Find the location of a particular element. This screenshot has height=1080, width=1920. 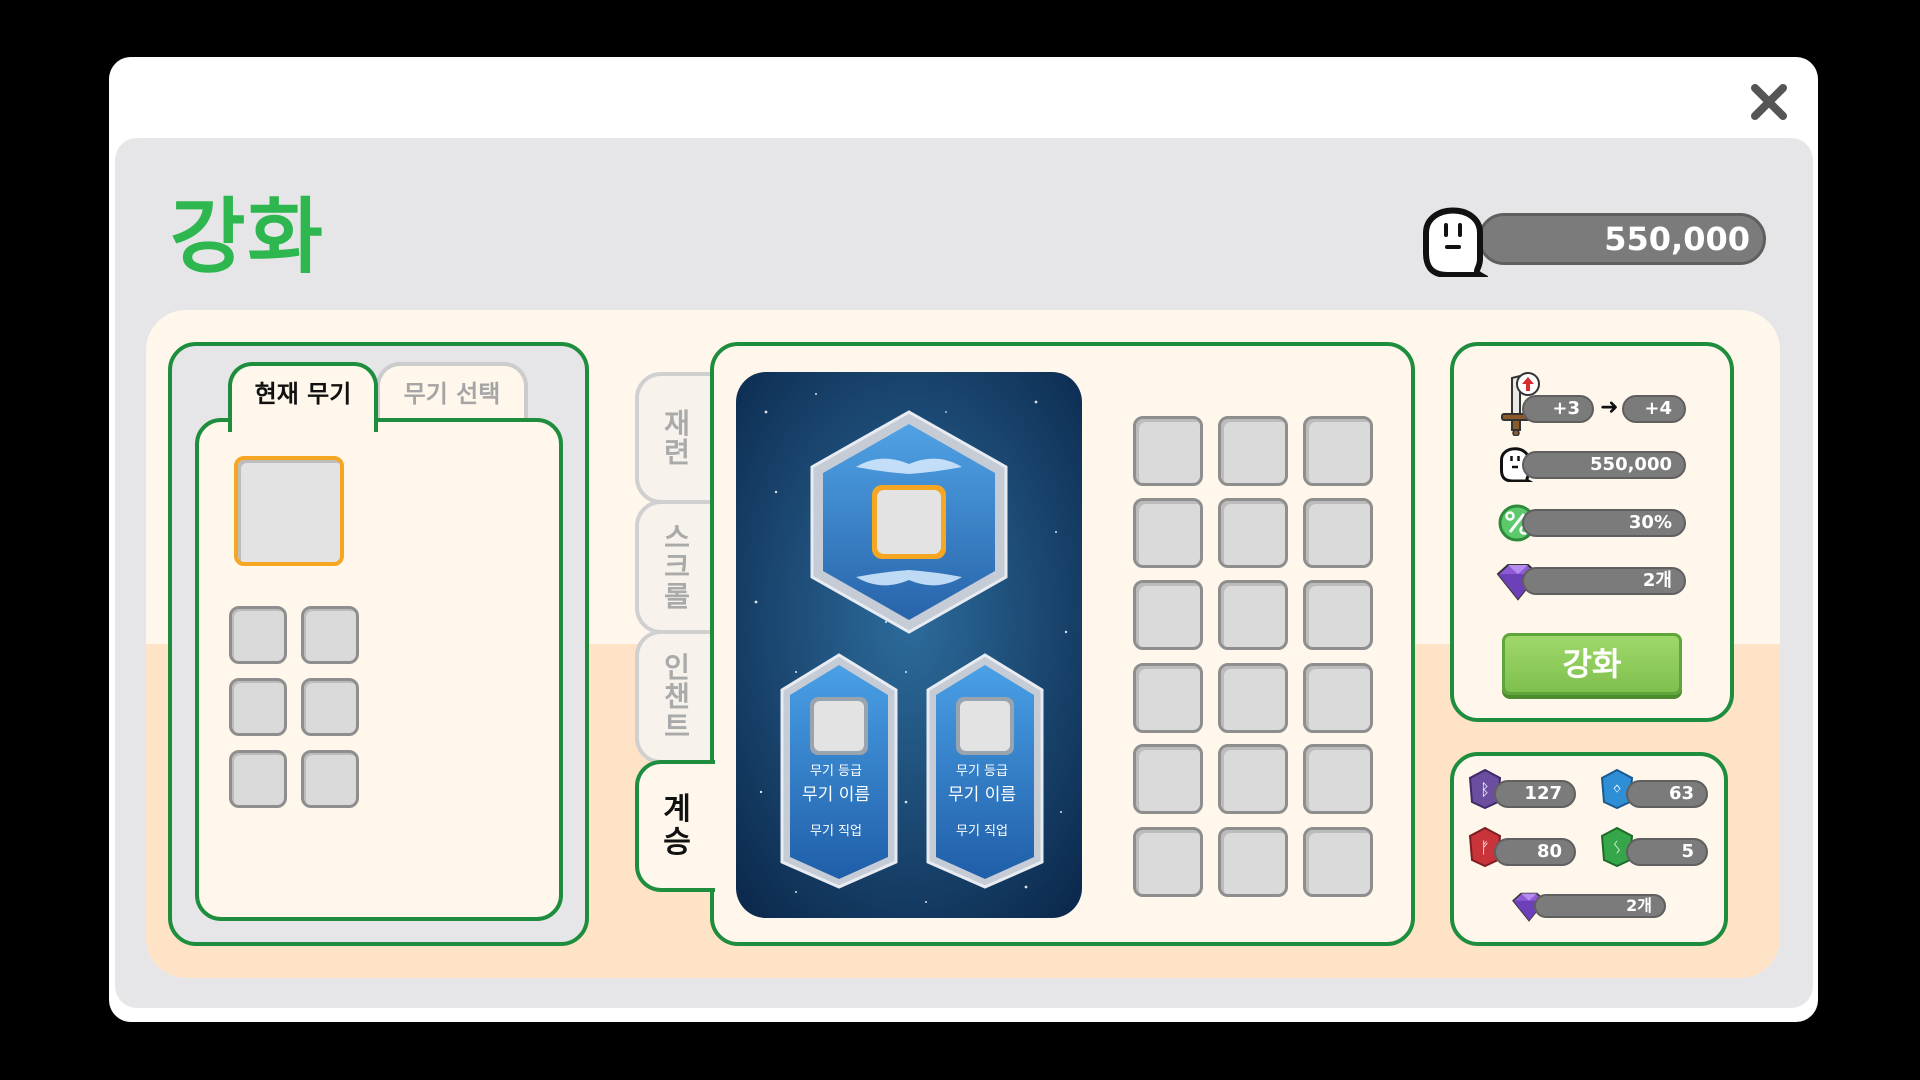

gem-count: 2개 is located at coordinates (1600, 906).